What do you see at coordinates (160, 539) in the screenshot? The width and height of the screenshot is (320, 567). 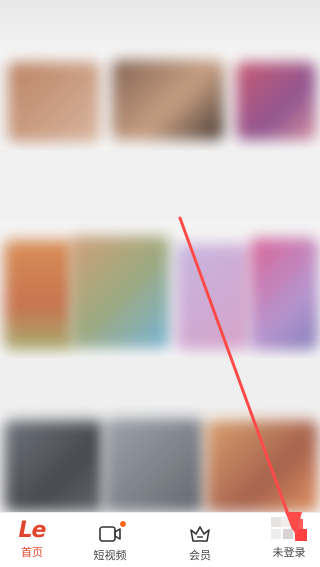 I see `bottom-navigation: Le 首页 短视频 会员 未登录` at bounding box center [160, 539].